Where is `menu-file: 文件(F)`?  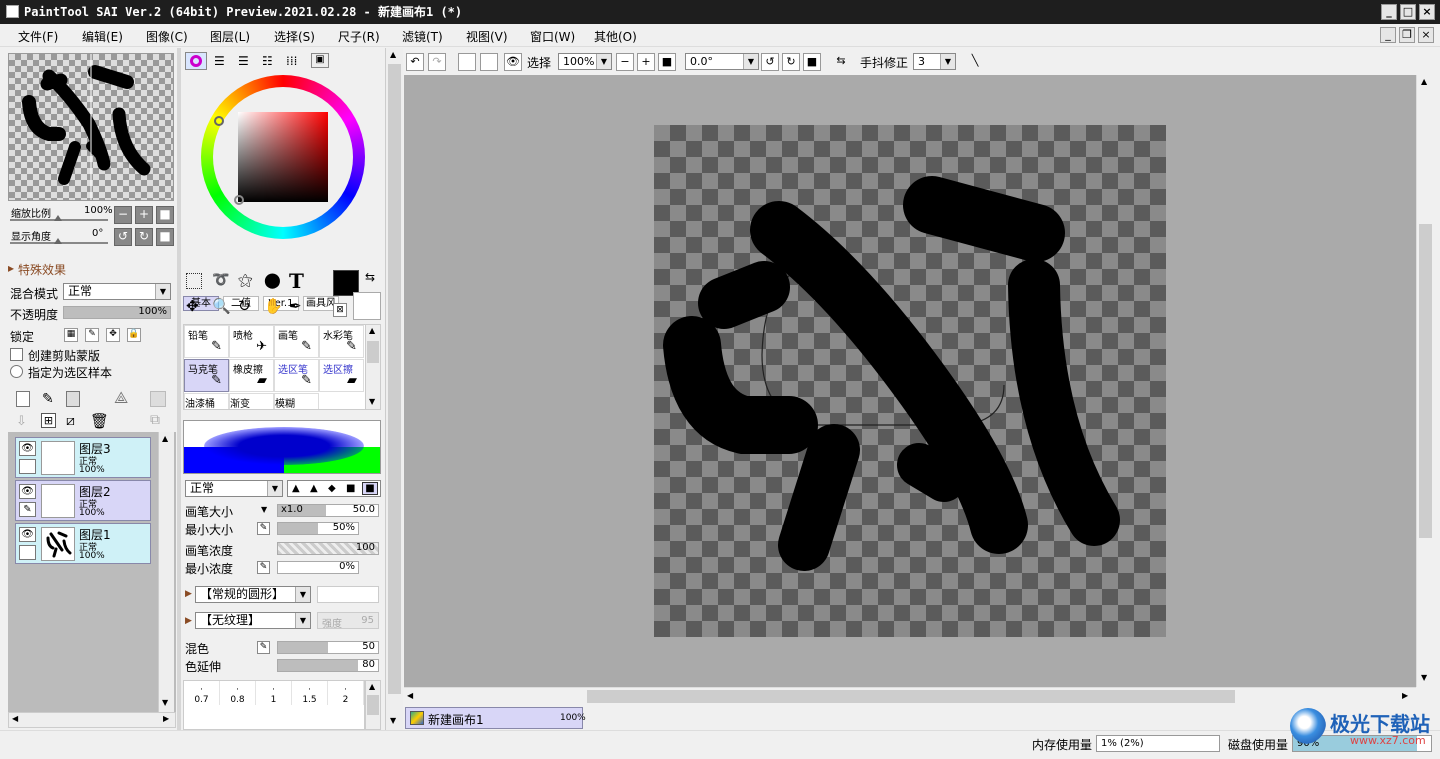 menu-file: 文件(F) is located at coordinates (38, 36).